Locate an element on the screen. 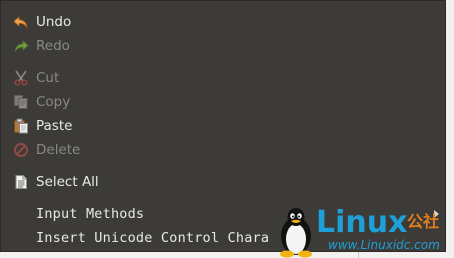  menu-item-label: Delete is located at coordinates (58, 150).